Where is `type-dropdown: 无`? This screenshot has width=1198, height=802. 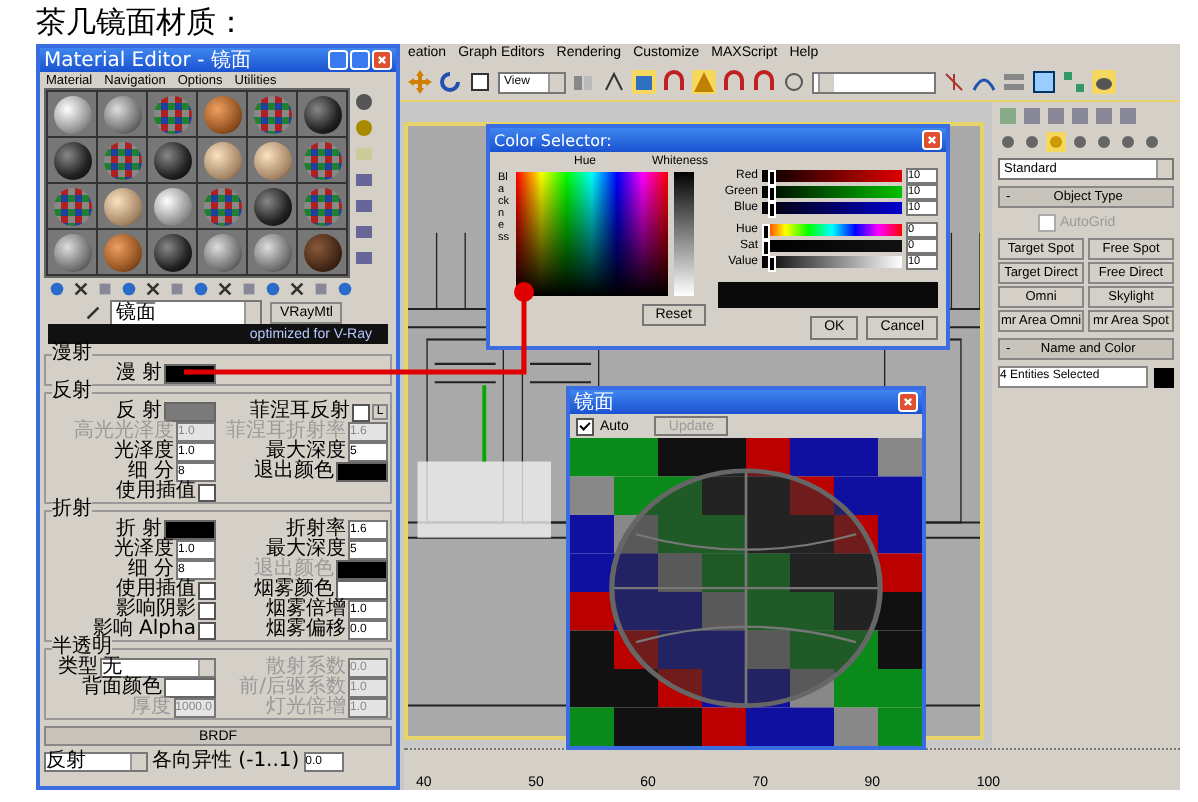 type-dropdown: 无 is located at coordinates (158, 668).